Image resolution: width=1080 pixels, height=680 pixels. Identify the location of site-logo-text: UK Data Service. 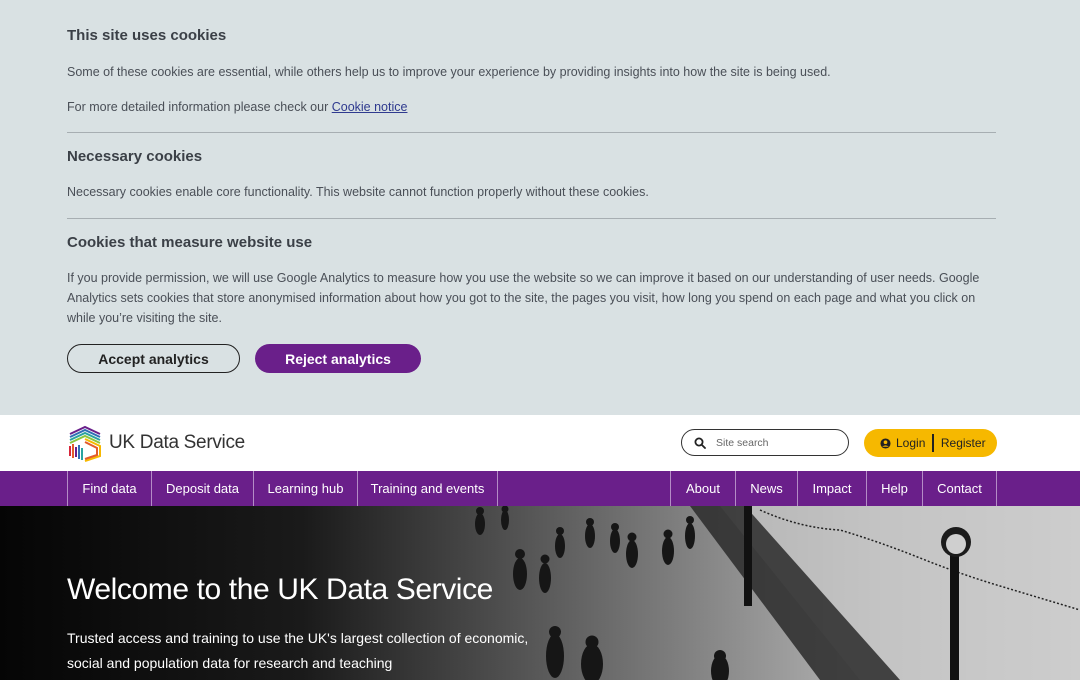
(177, 442).